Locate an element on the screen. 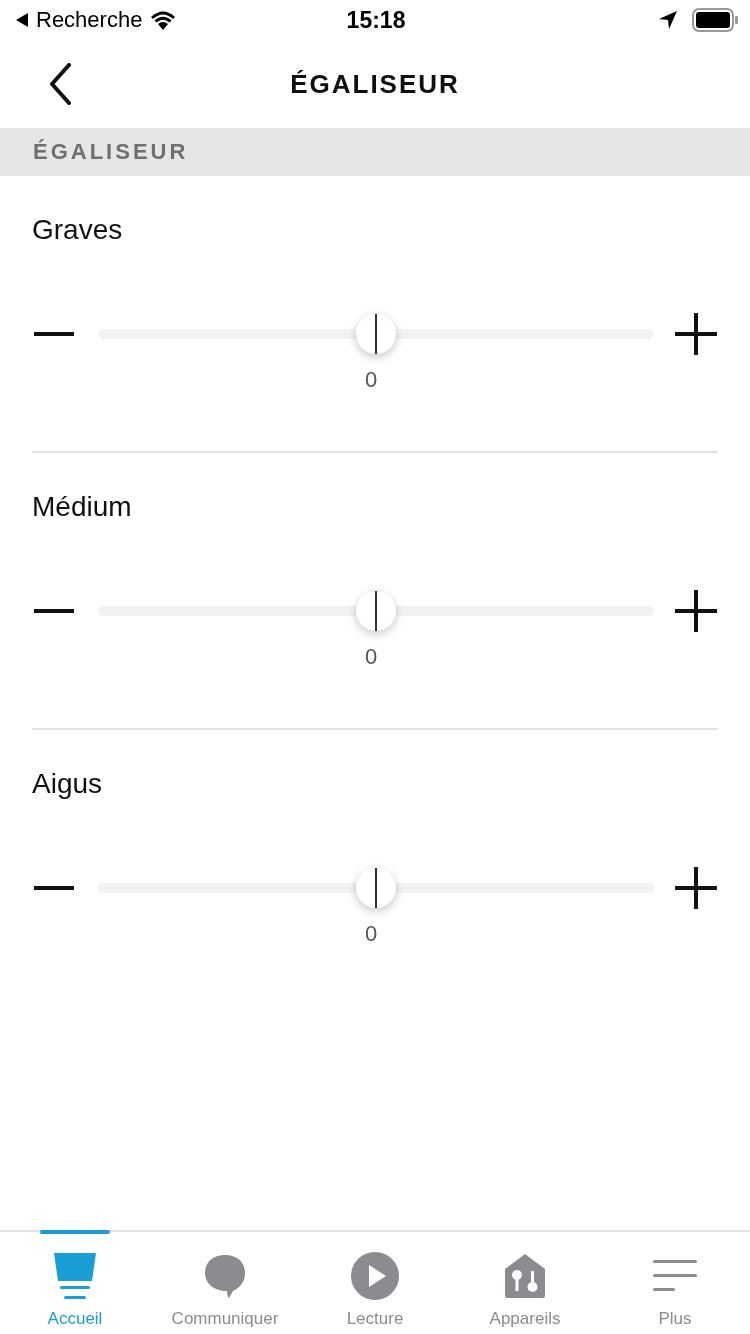  tab: Lecture is located at coordinates (375, 1283).